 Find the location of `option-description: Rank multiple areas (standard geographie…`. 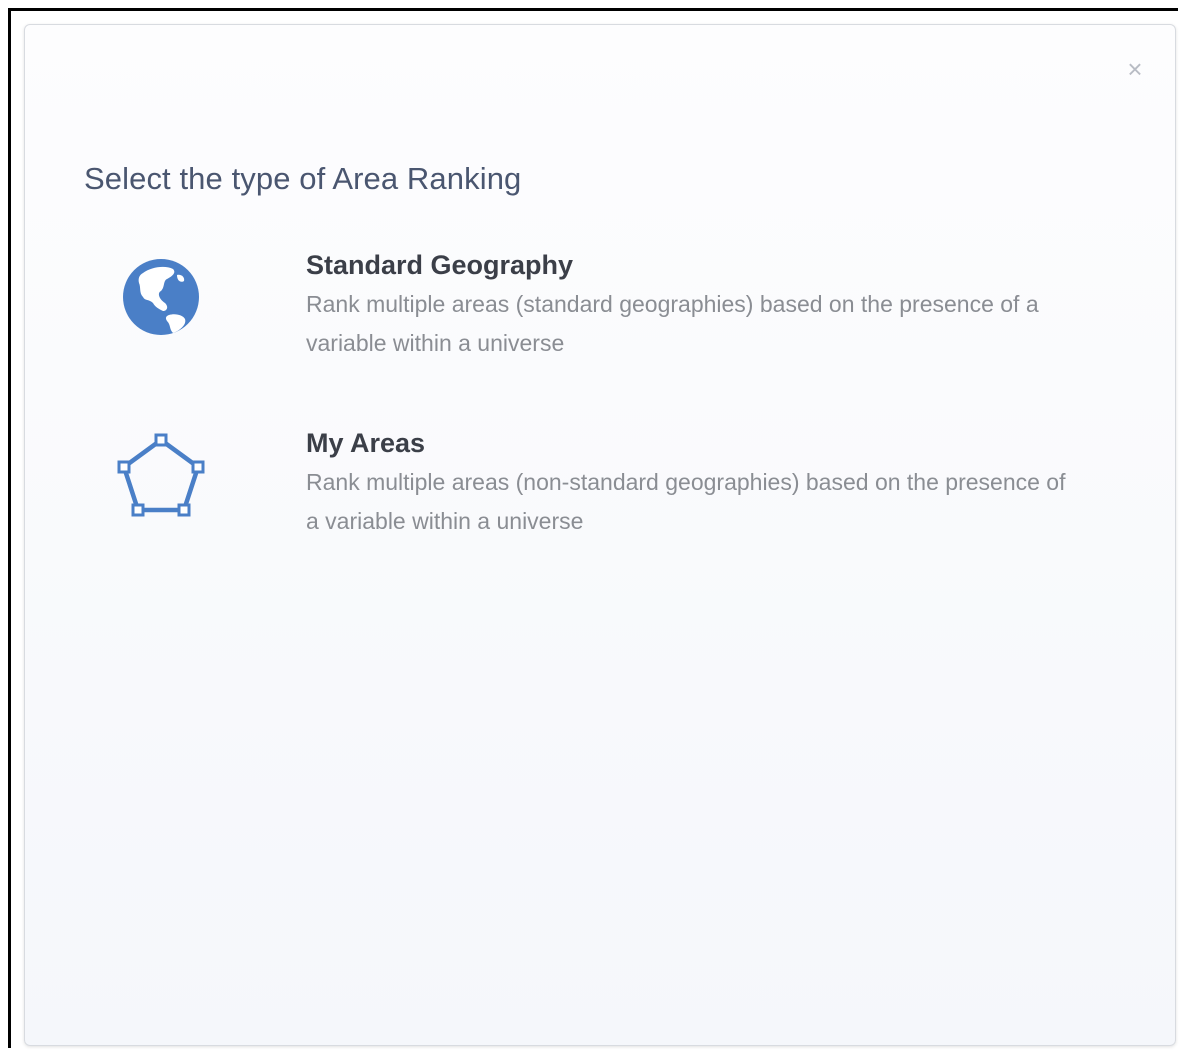

option-description: Rank multiple areas (standard geographie… is located at coordinates (672, 323).